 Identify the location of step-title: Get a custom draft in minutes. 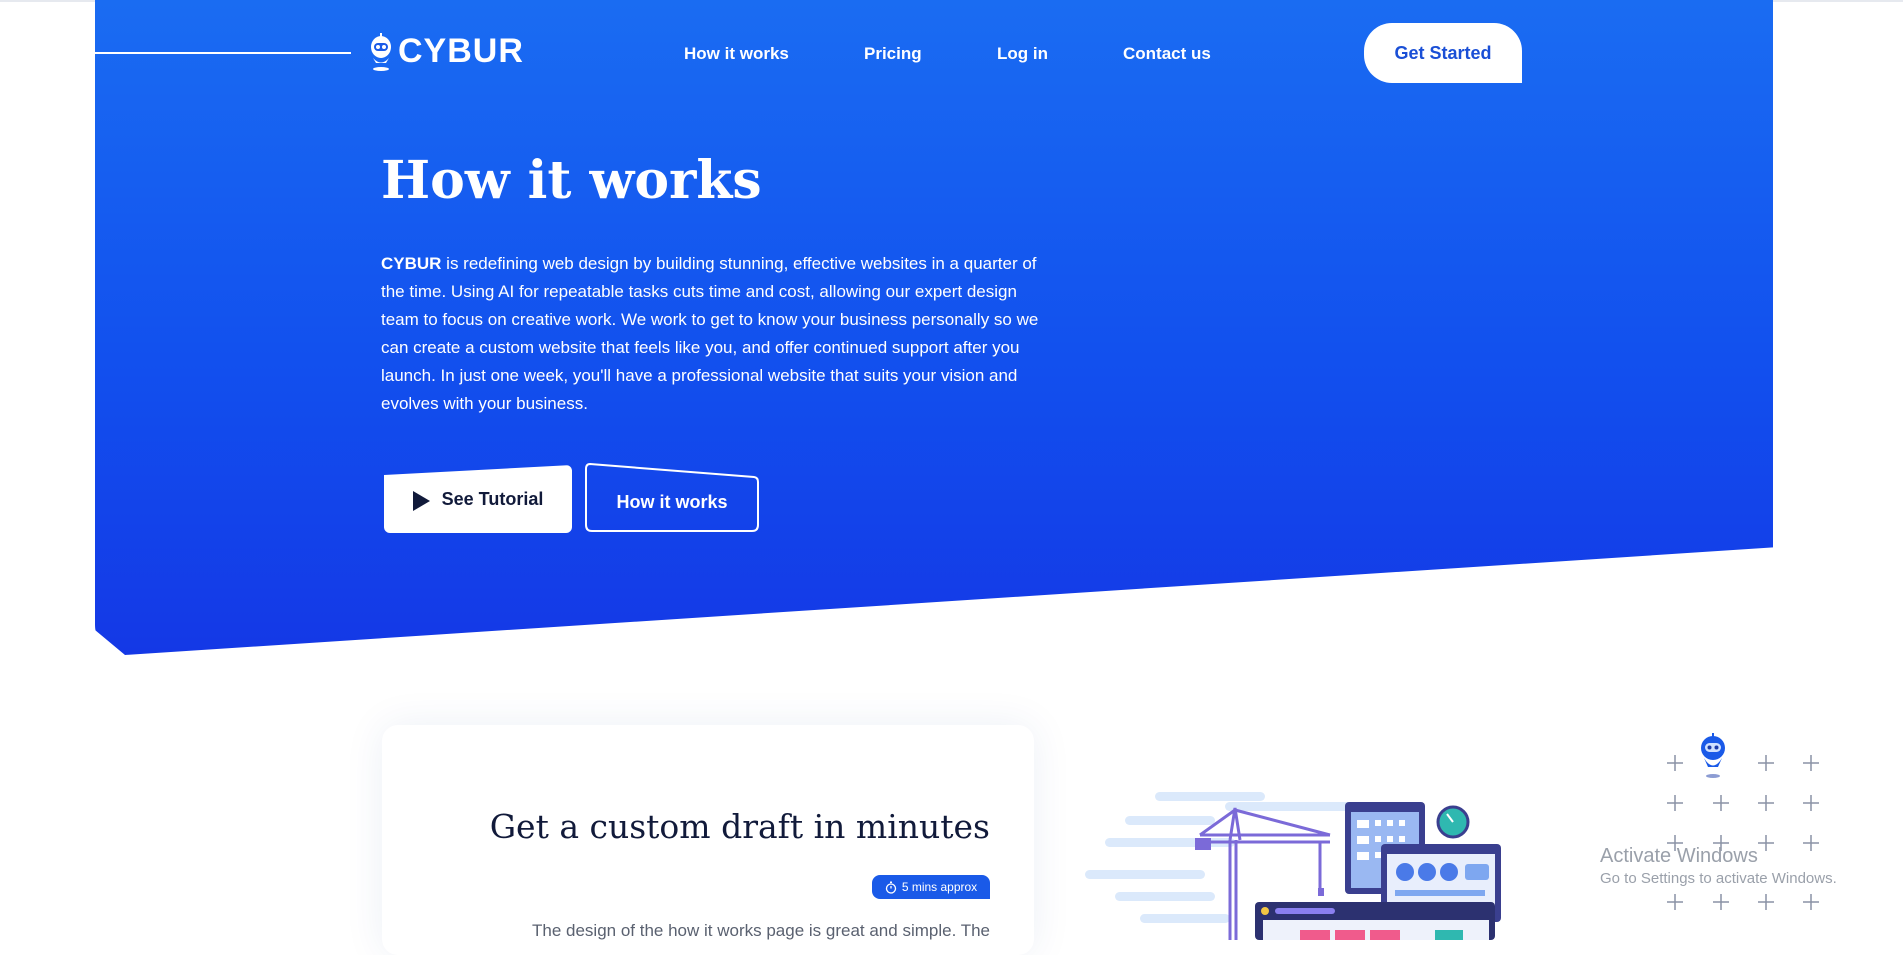
(739, 826).